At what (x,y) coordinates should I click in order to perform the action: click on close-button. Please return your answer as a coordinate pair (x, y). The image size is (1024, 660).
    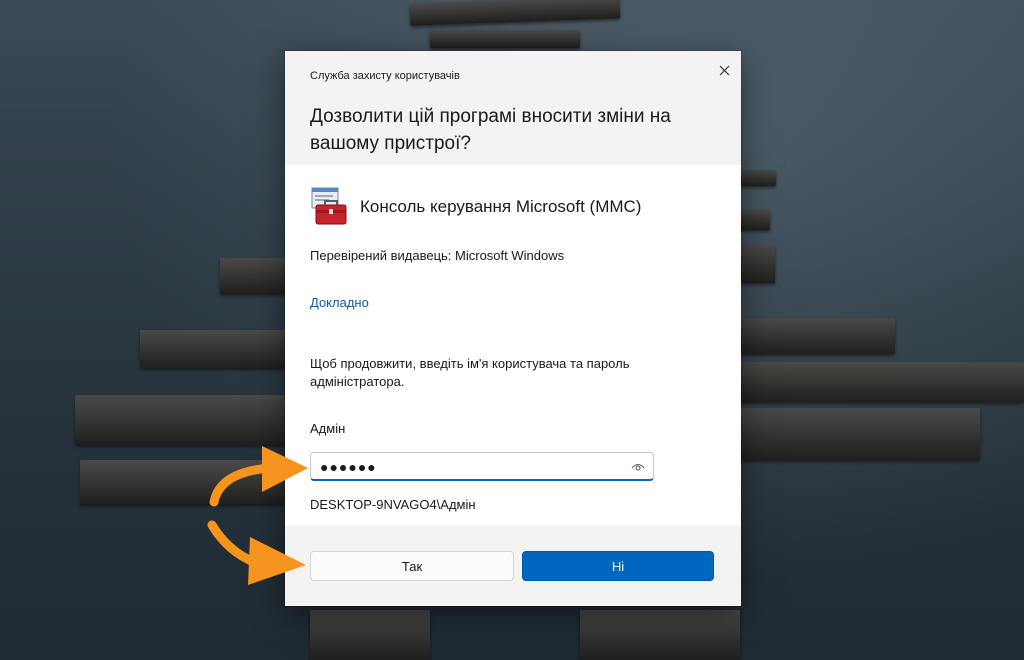
    Looking at the image, I should click on (724, 70).